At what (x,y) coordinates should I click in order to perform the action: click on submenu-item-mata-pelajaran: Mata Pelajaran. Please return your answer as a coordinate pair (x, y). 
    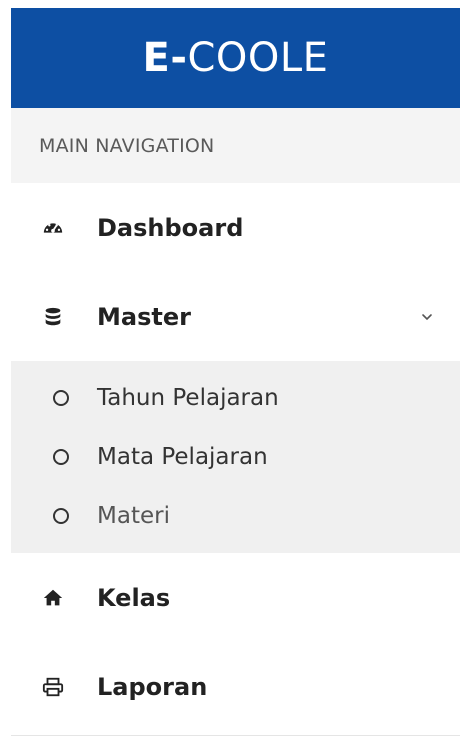
    Looking at the image, I should click on (235, 456).